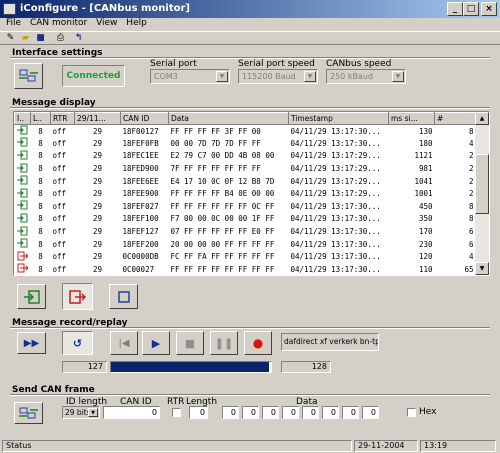 Image resolution: width=500 pixels, height=453 pixels. I want to click on cell-rtr: off, so click(59, 257).